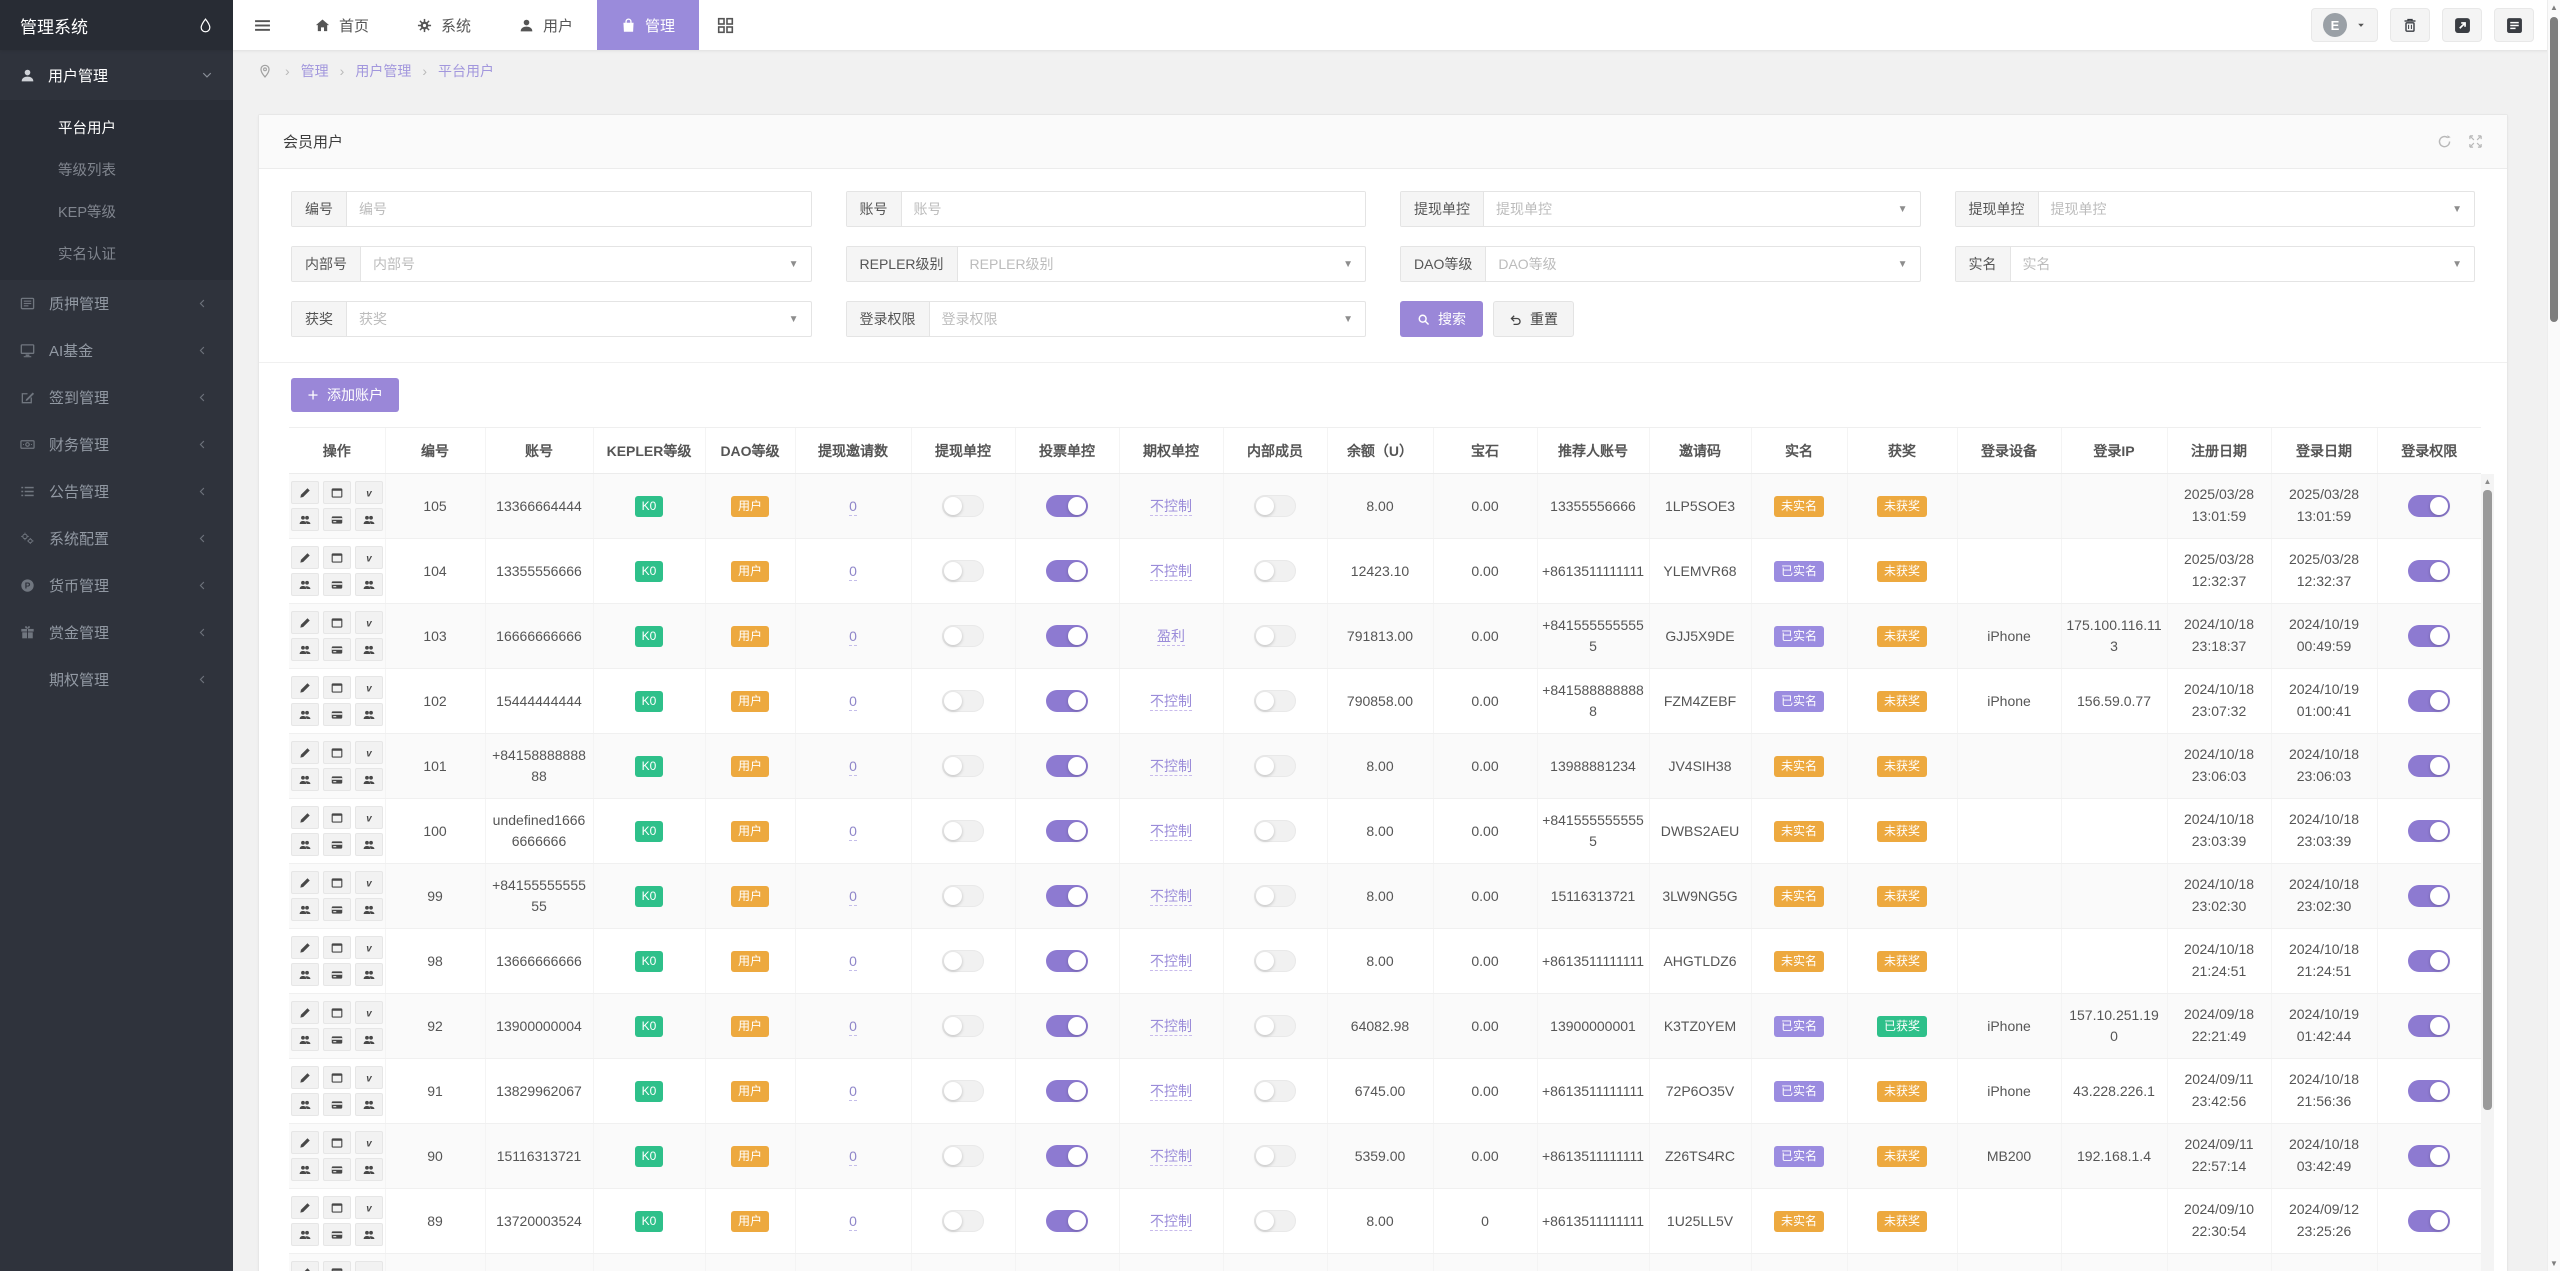 The image size is (2560, 1271). I want to click on sidebar-item-1: AI基金, so click(116, 350).